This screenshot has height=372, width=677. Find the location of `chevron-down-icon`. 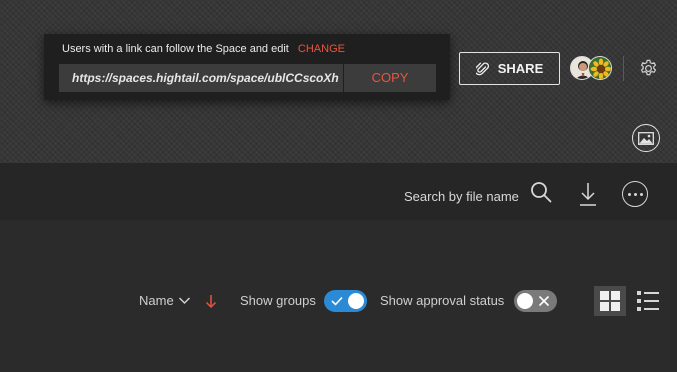

chevron-down-icon is located at coordinates (184, 301).